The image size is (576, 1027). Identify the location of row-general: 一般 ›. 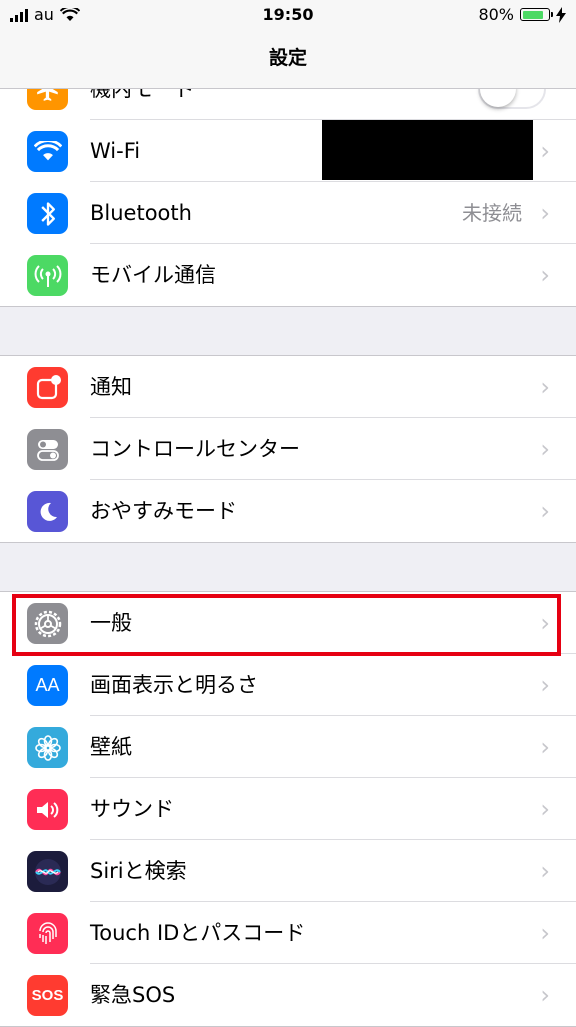
(288, 623).